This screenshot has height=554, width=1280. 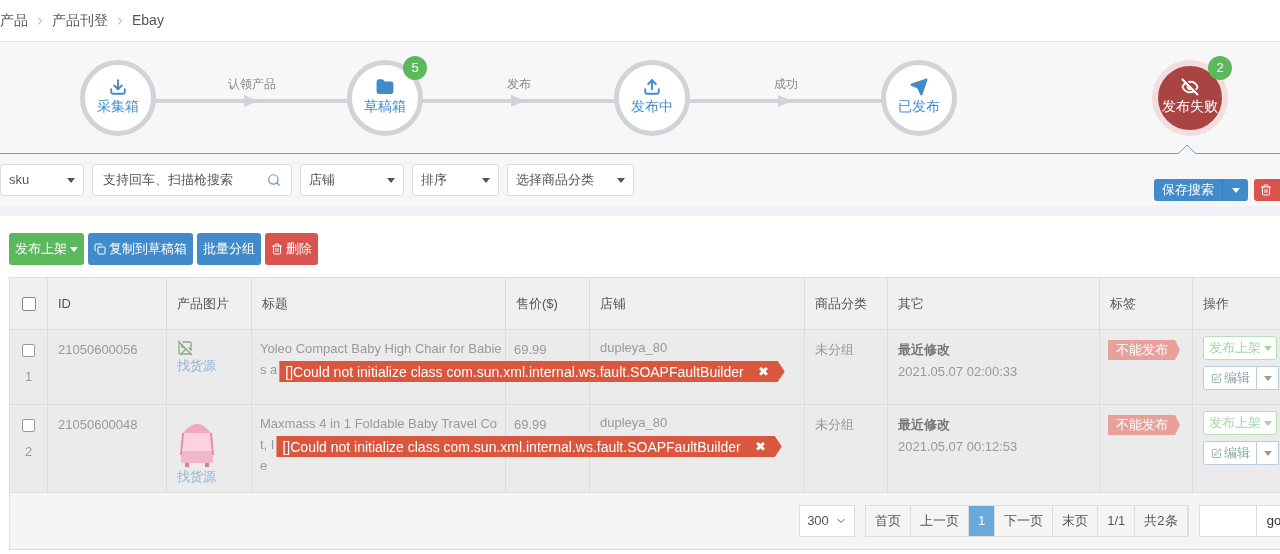 I want to click on connector-label: 认领产品, so click(x=251, y=84).